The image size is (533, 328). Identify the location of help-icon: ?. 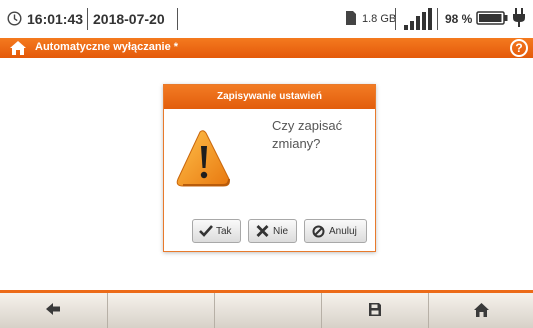
(519, 48).